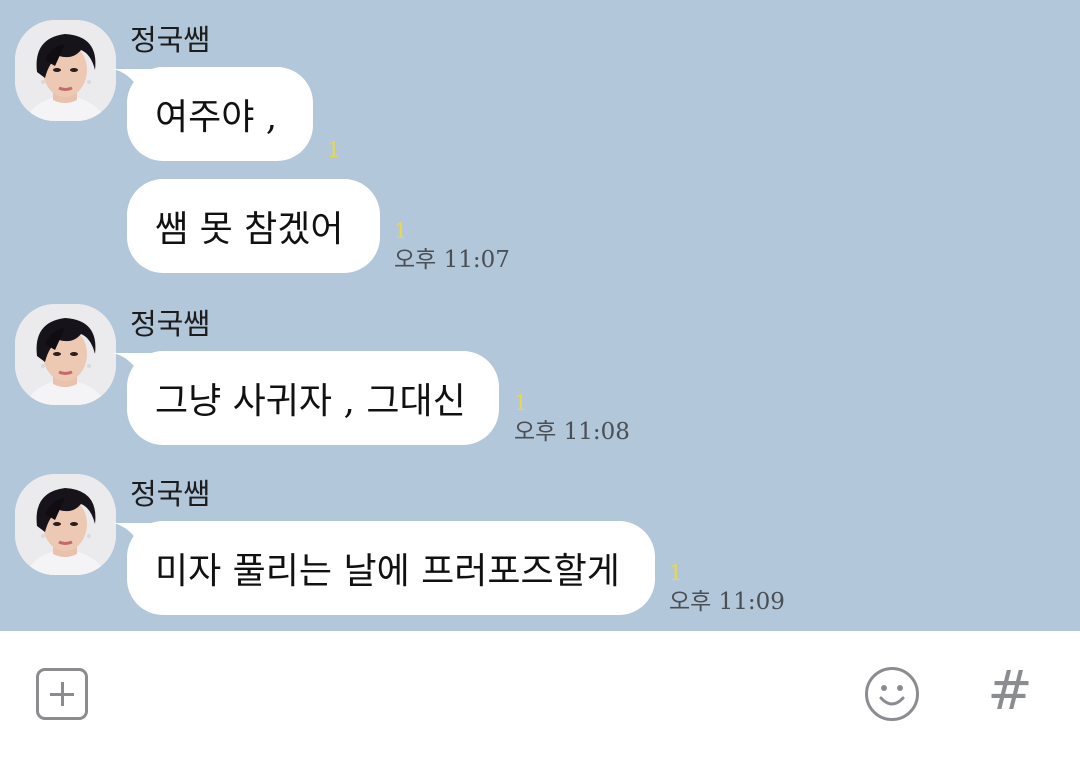  What do you see at coordinates (216, 117) in the screenshot?
I see `message-text: 여주야 ,` at bounding box center [216, 117].